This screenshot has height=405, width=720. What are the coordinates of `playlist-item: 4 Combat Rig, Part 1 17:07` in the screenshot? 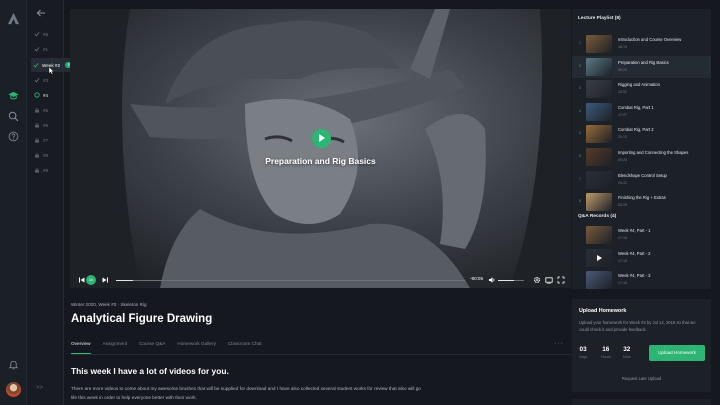 It's located at (641, 112).